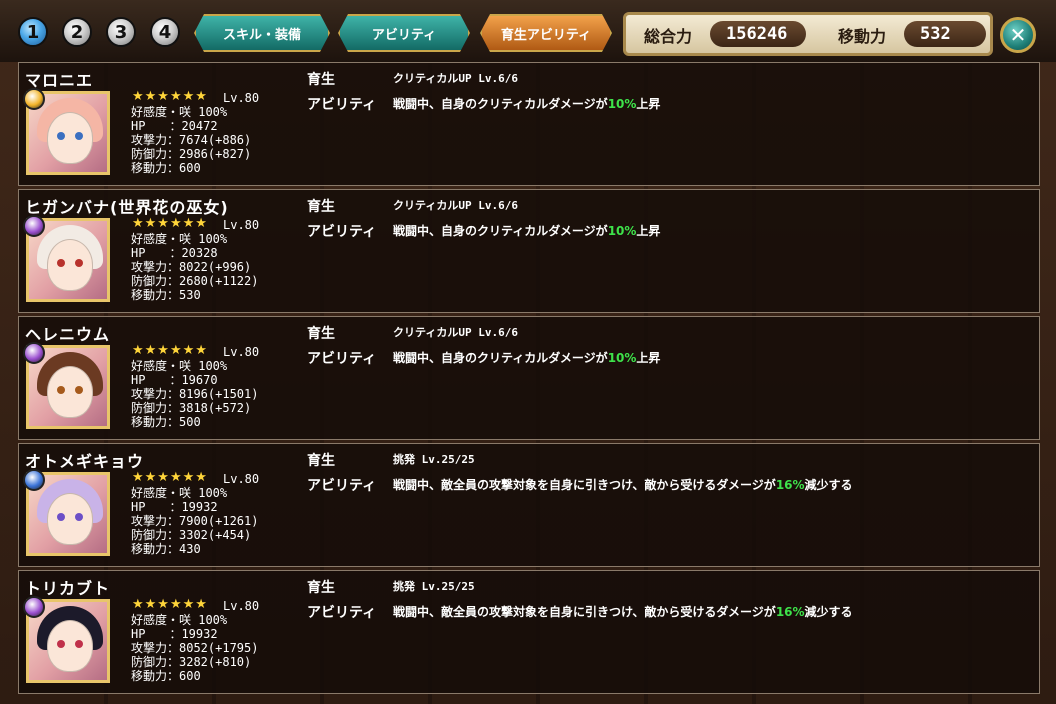  I want to click on close-icon: ✕, so click(1018, 35).